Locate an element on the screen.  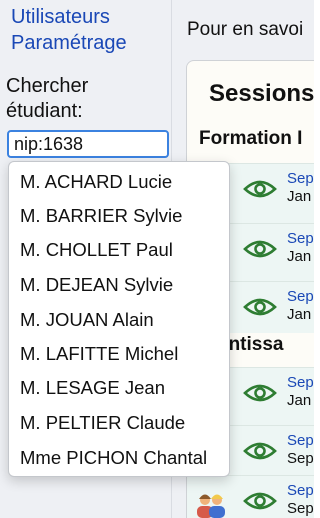
sessions-title: Sessions is located at coordinates (261, 93).